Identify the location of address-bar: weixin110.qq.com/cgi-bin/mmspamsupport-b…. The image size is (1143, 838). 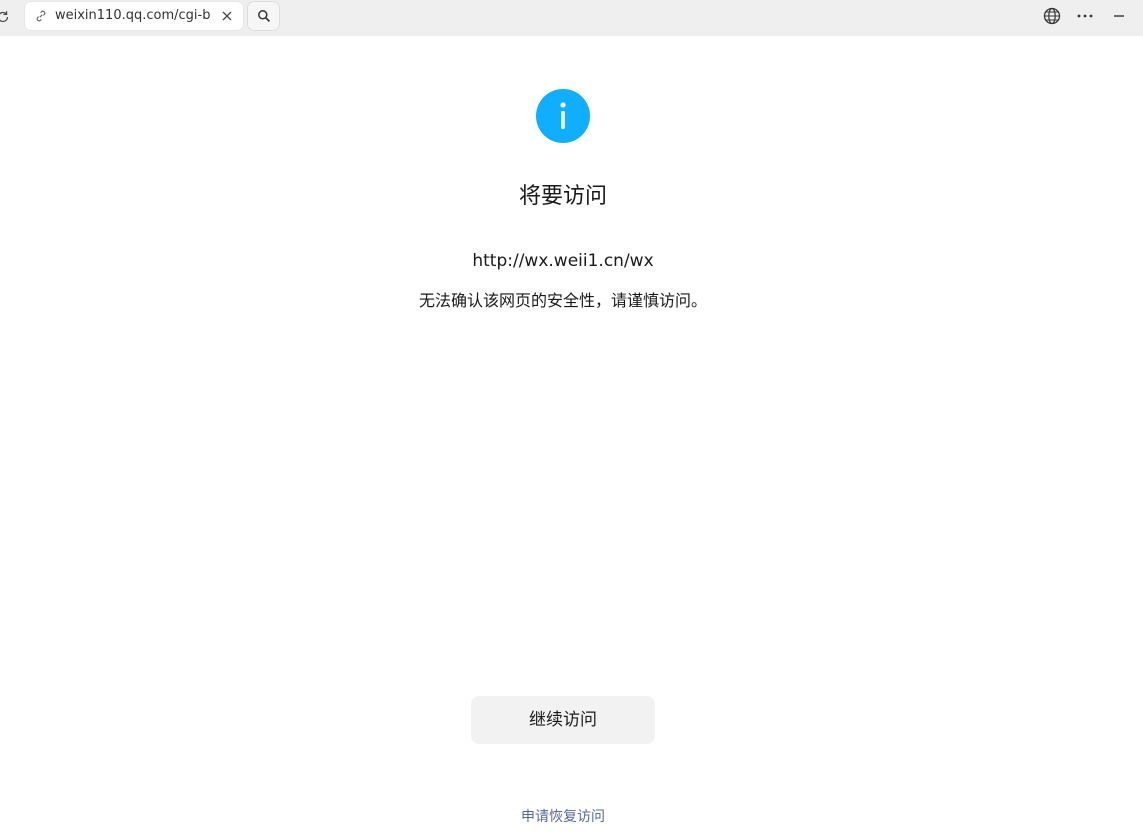
(134, 16).